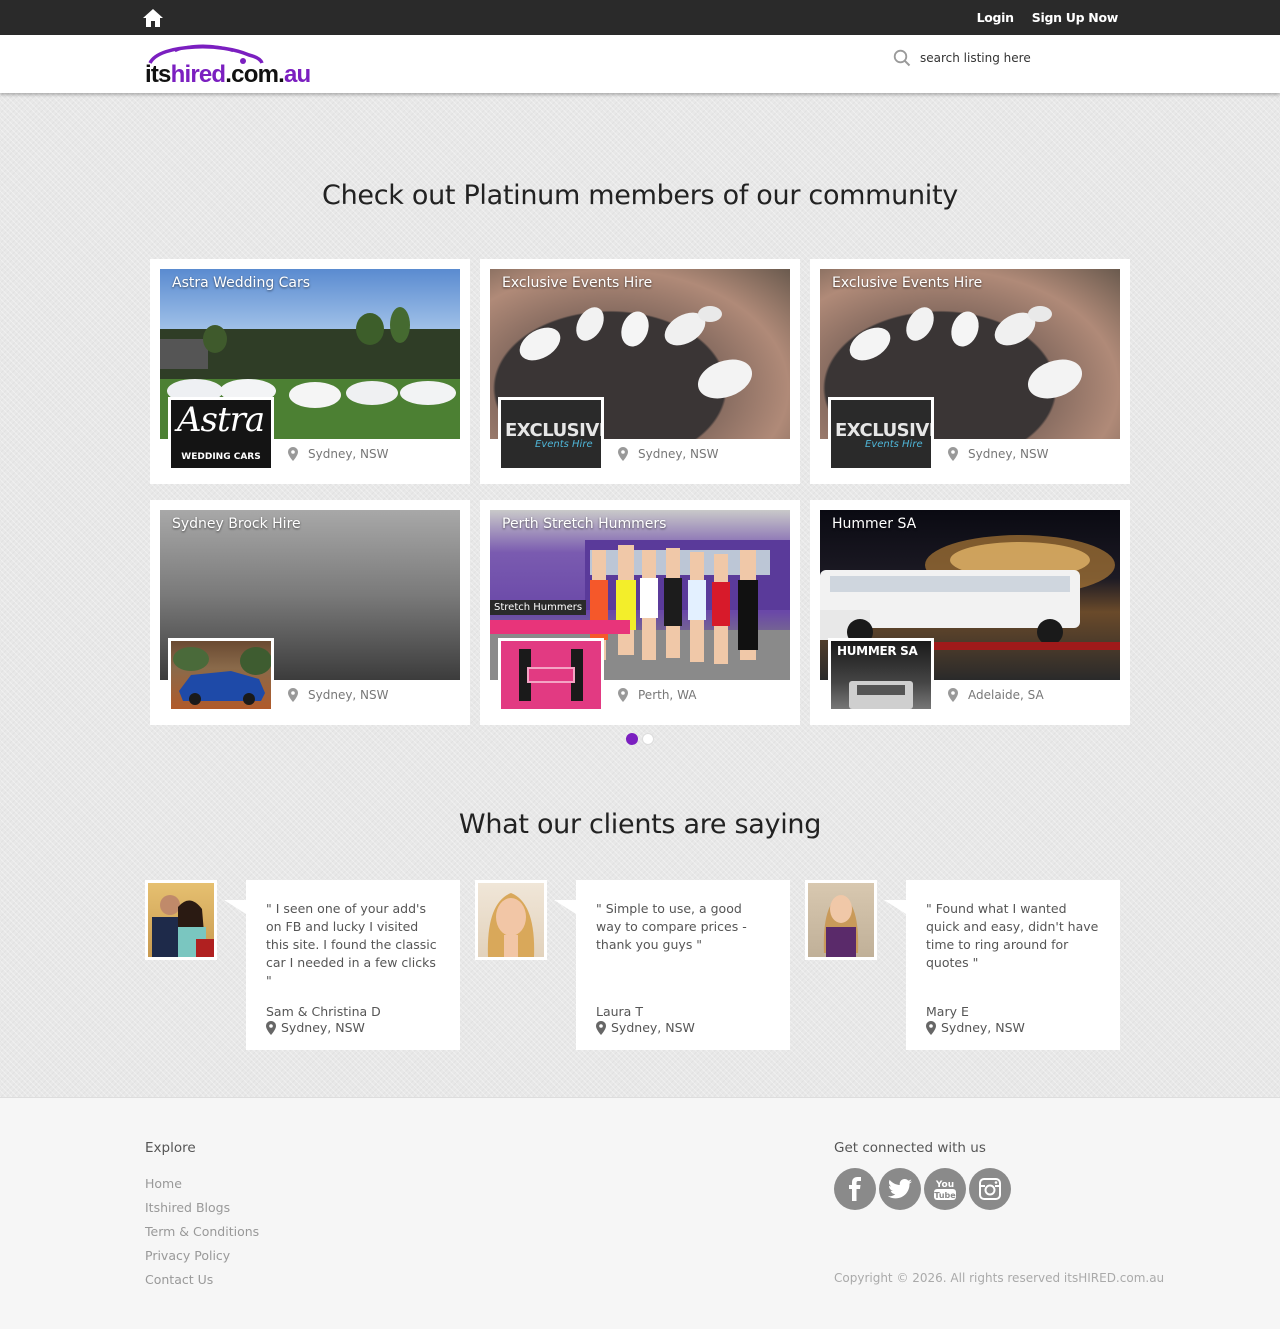 The height and width of the screenshot is (1329, 1280). I want to click on footer-link-privacy: Privacy Policy, so click(202, 1256).